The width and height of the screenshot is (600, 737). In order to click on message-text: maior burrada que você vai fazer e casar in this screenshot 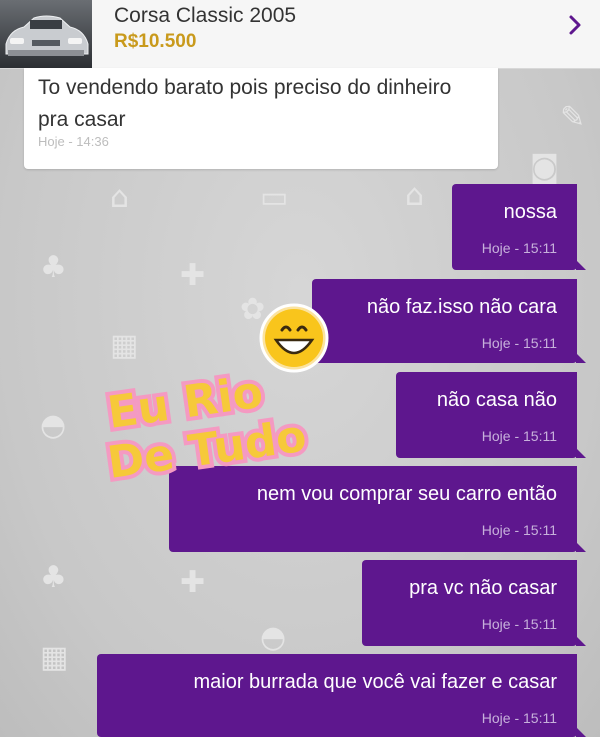, I will do `click(375, 682)`.